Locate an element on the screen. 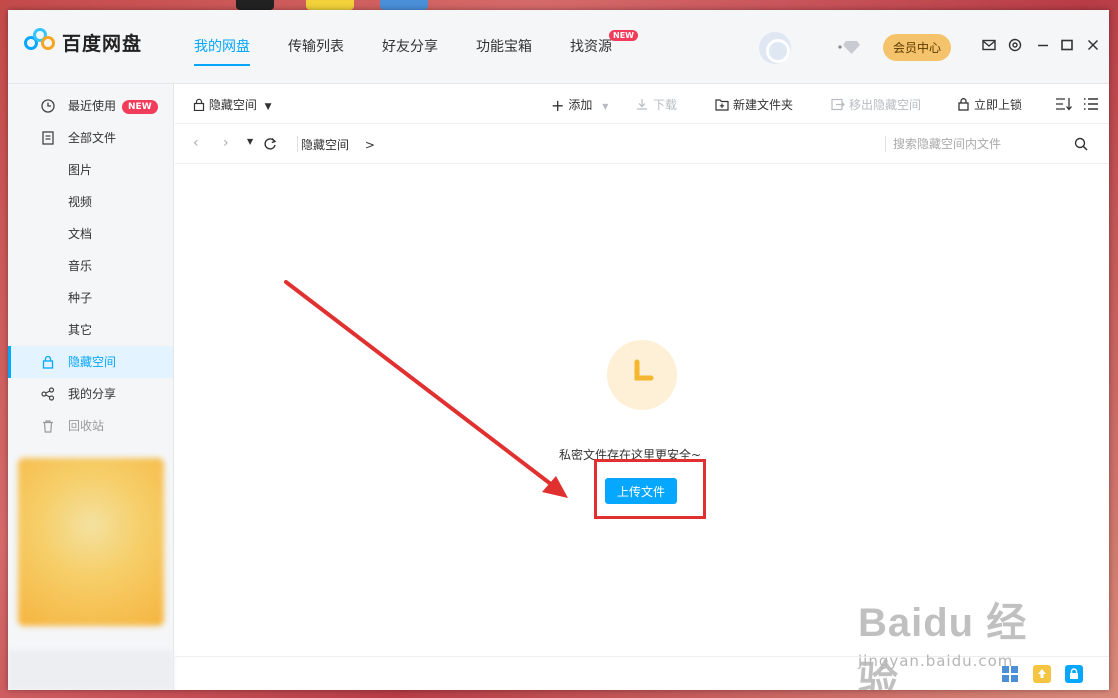 The image size is (1118, 698). sidebar-item-label: 隐藏空间 is located at coordinates (92, 362).